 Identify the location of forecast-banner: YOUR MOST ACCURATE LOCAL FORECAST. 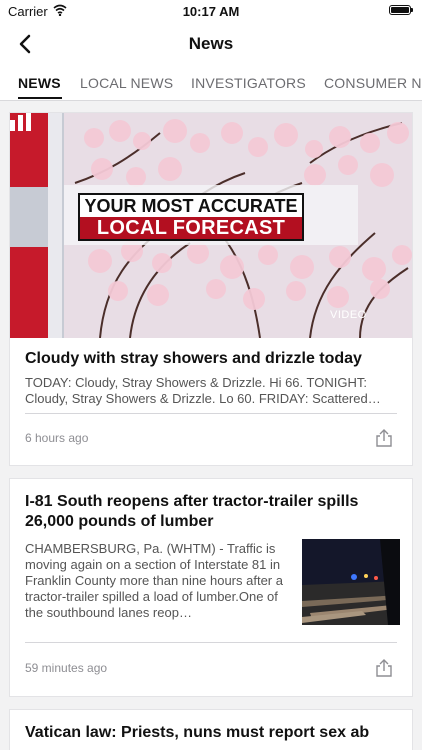
(191, 217).